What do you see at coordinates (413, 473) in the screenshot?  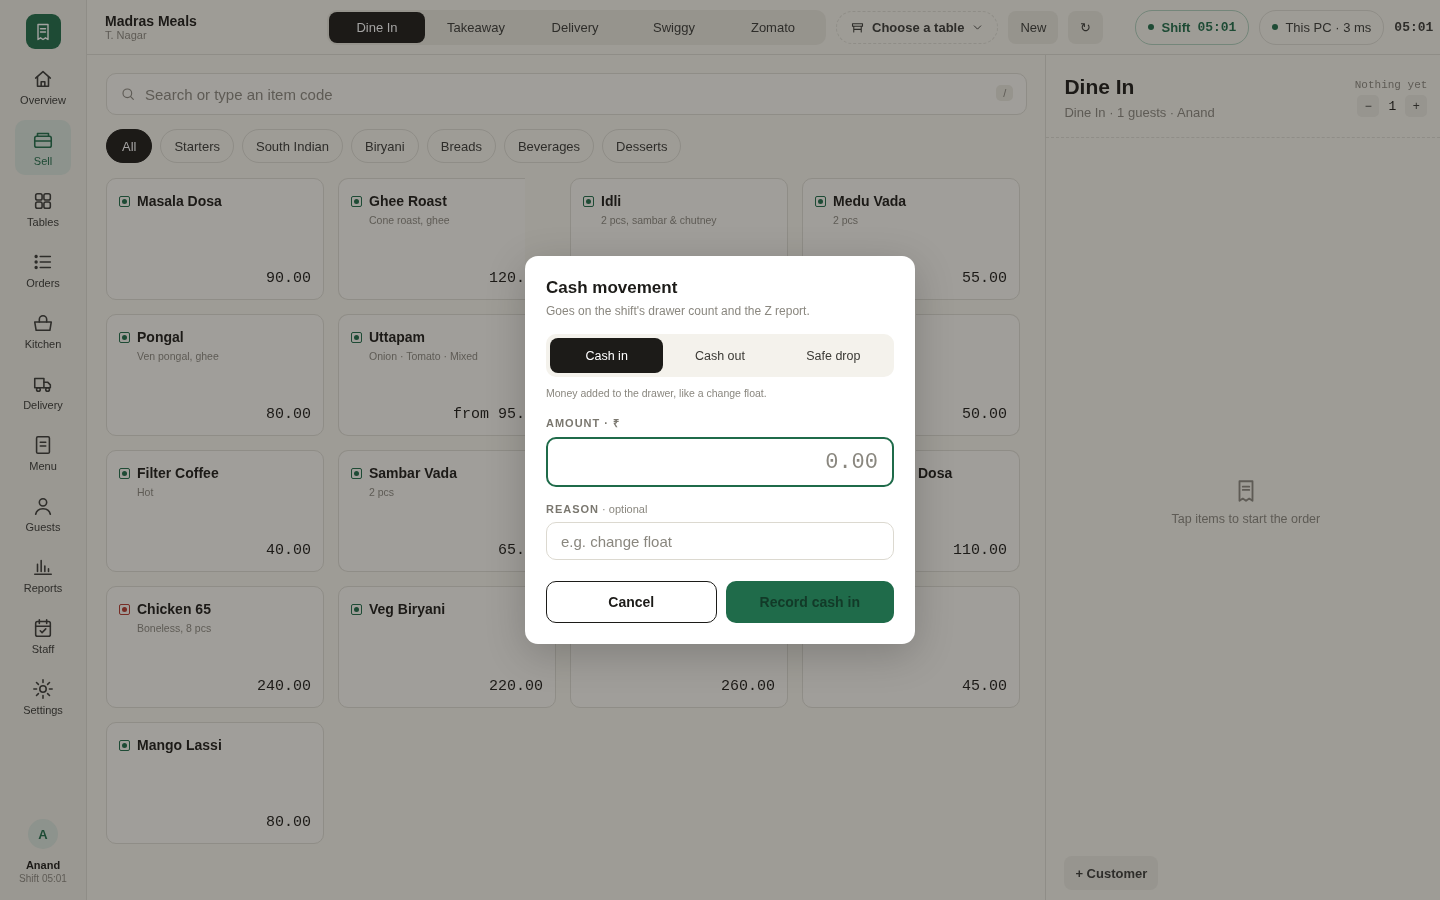 I see `item-name: Sambar Vada` at bounding box center [413, 473].